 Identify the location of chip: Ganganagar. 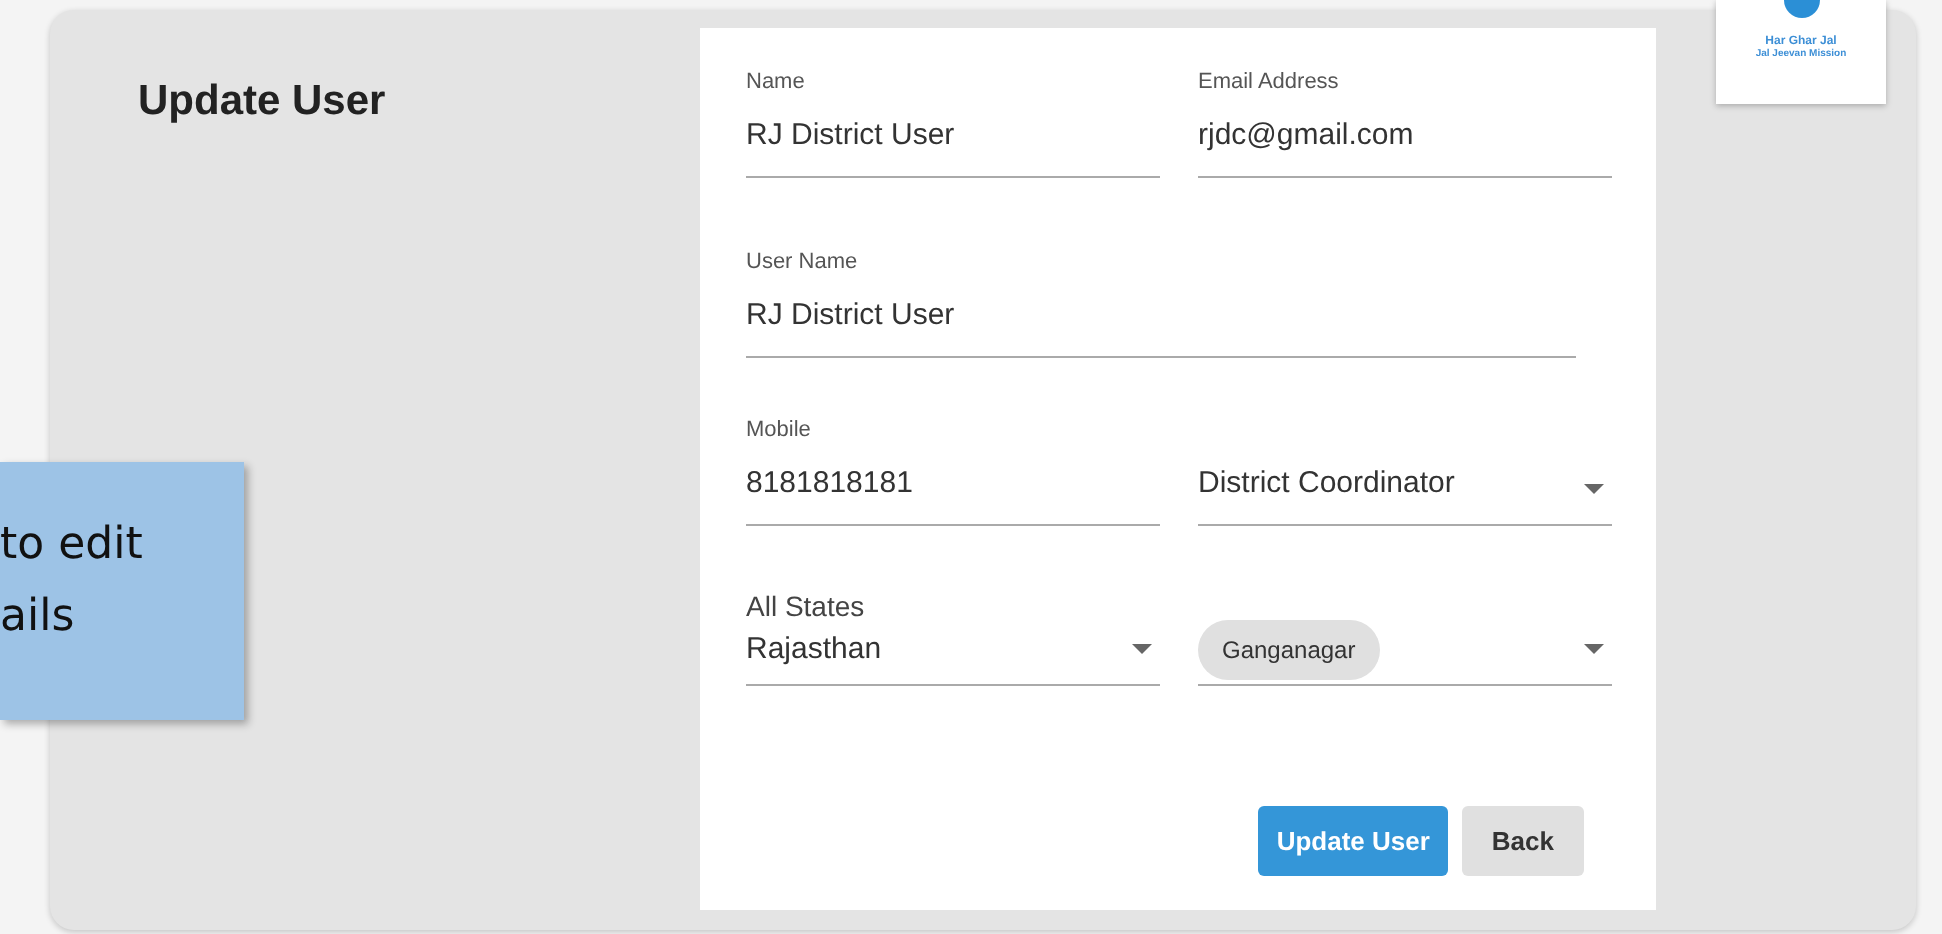
(1289, 649).